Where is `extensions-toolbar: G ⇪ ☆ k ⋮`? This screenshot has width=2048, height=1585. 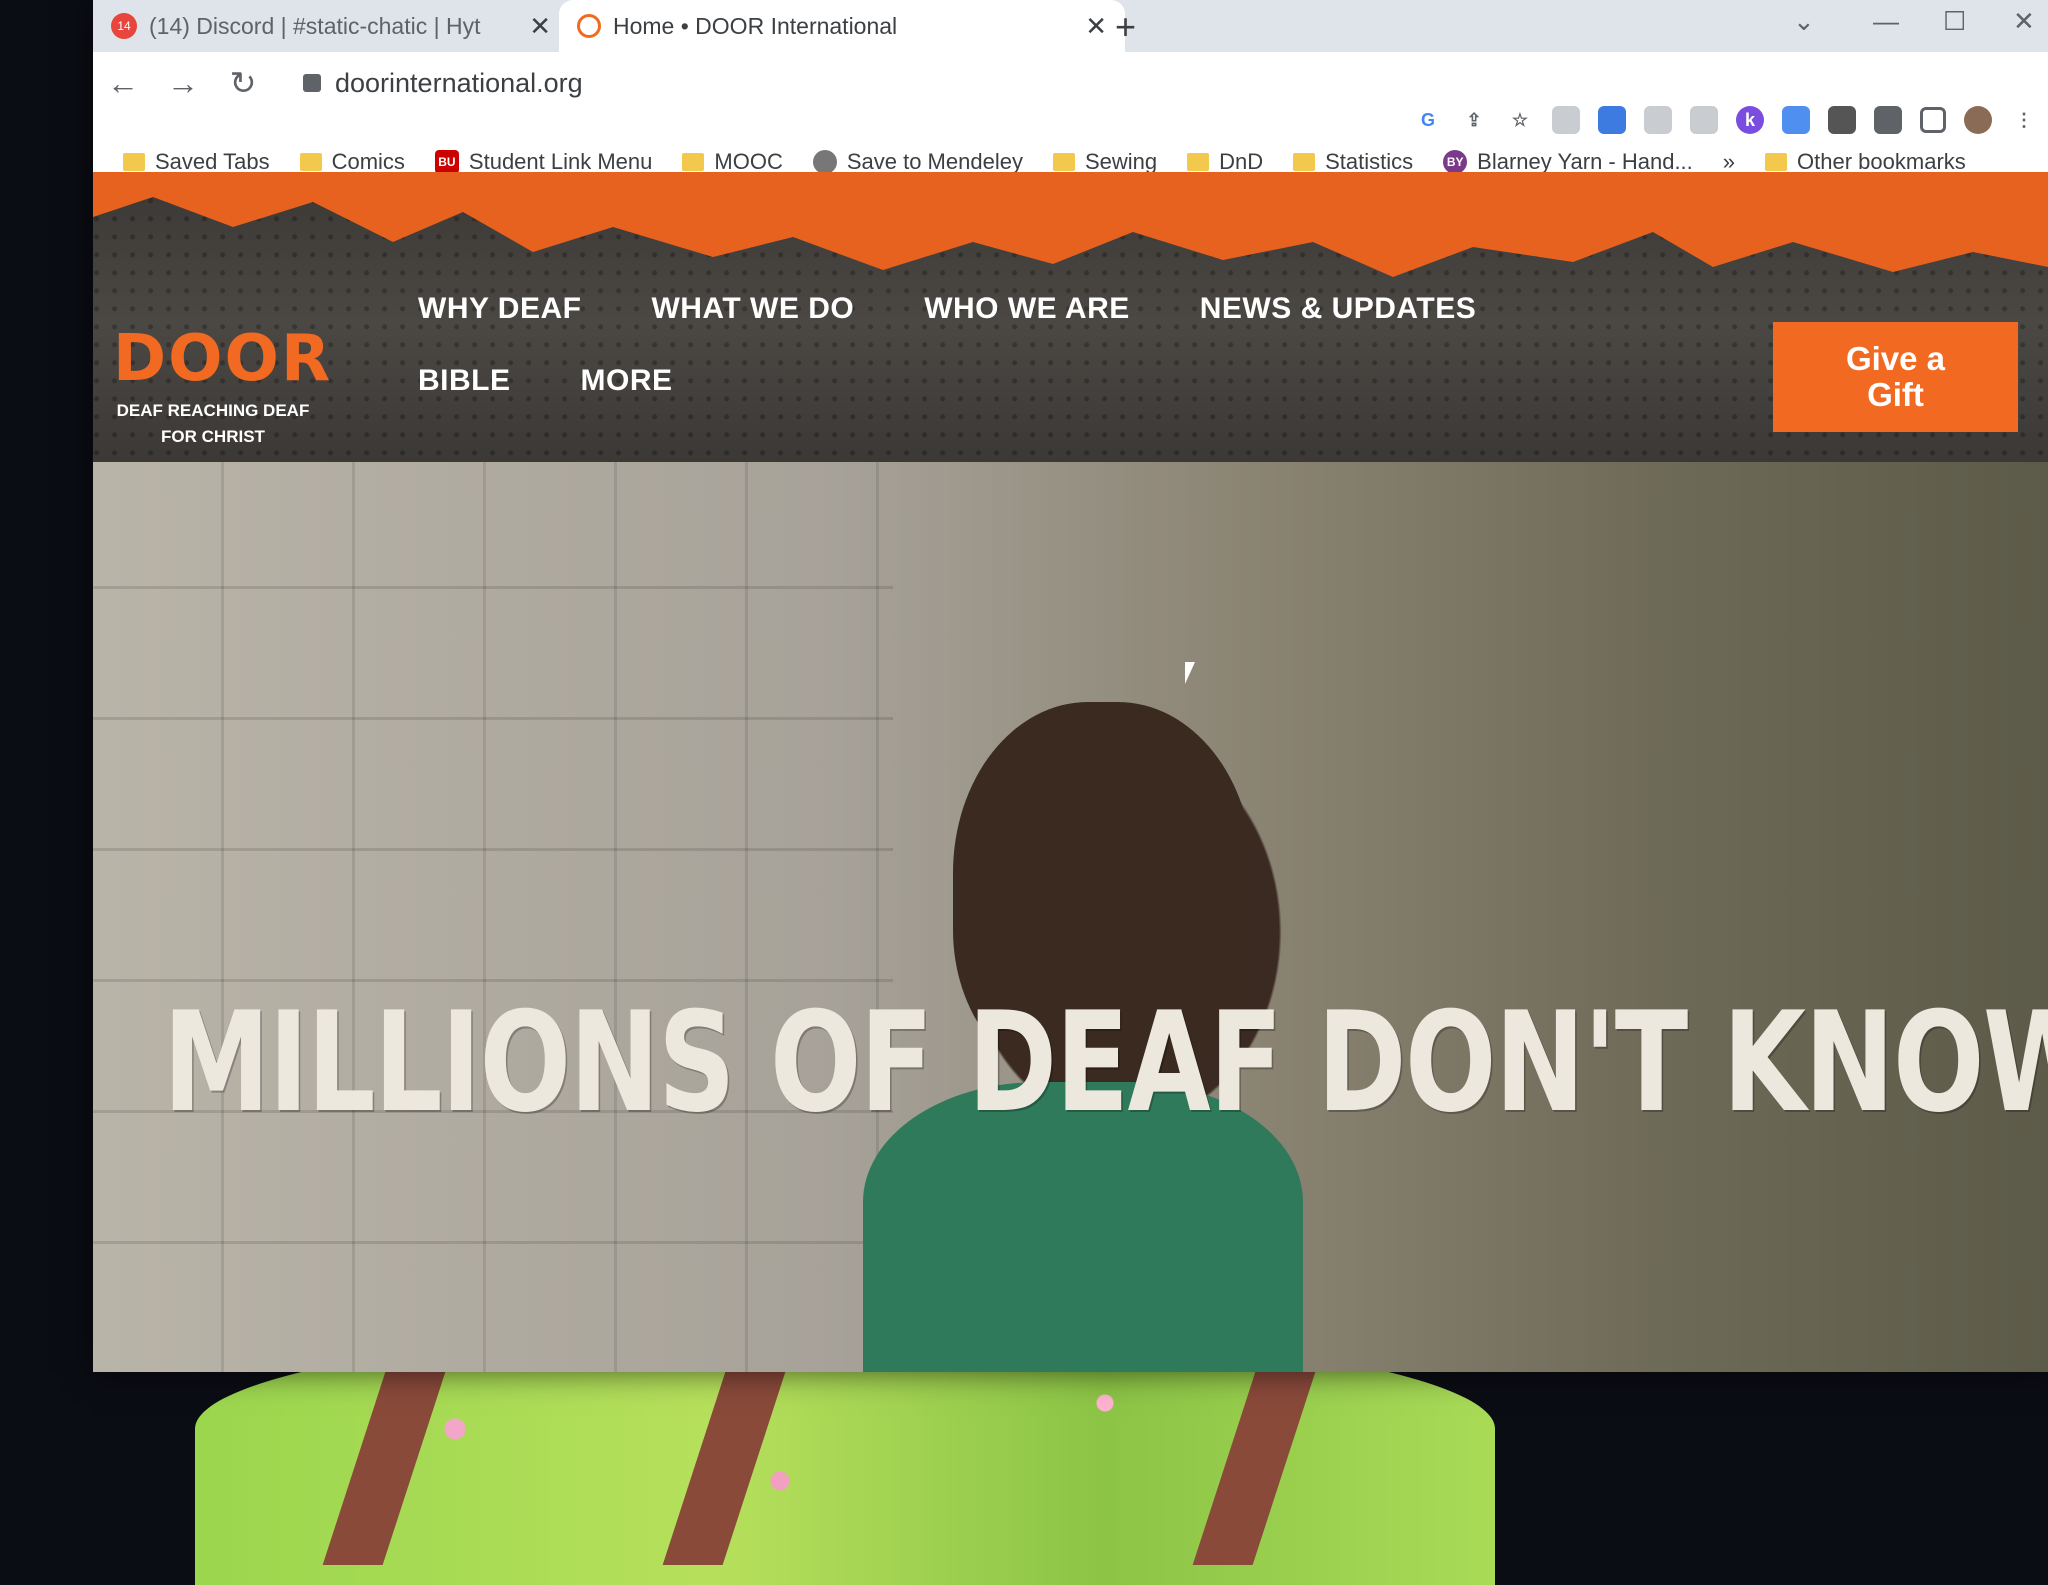 extensions-toolbar: G ⇪ ☆ k ⋮ is located at coordinates (1731, 120).